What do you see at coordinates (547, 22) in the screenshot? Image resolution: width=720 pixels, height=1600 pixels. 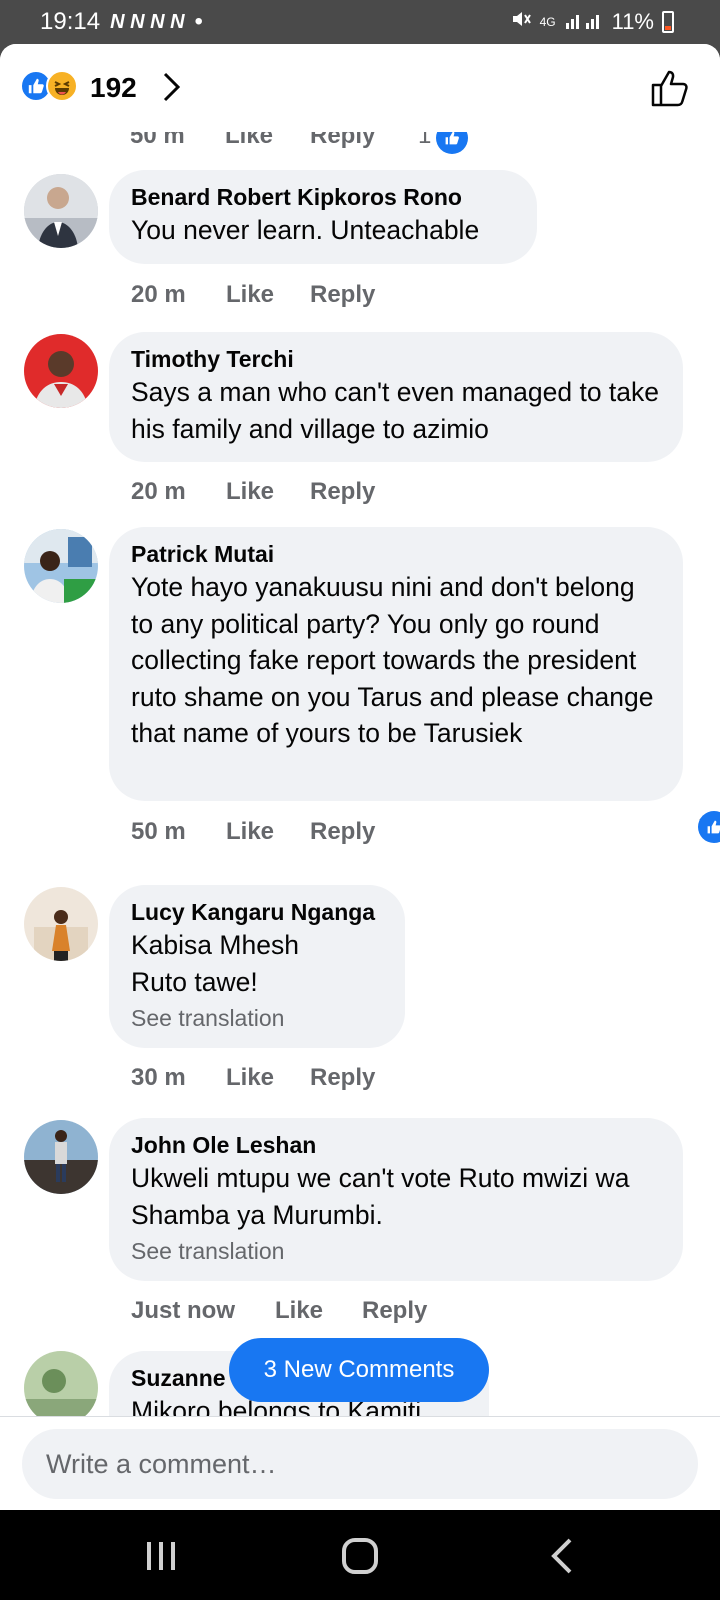 I see `network-type: 4G` at bounding box center [547, 22].